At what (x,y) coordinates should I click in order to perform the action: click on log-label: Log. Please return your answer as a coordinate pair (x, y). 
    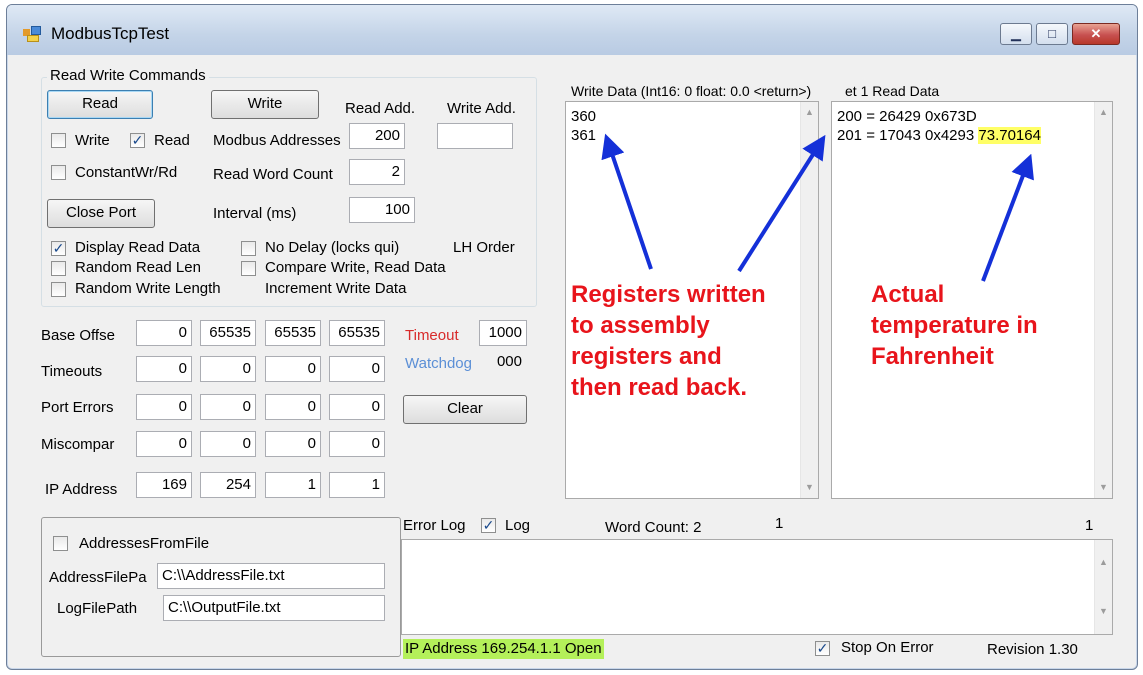
    Looking at the image, I should click on (518, 525).